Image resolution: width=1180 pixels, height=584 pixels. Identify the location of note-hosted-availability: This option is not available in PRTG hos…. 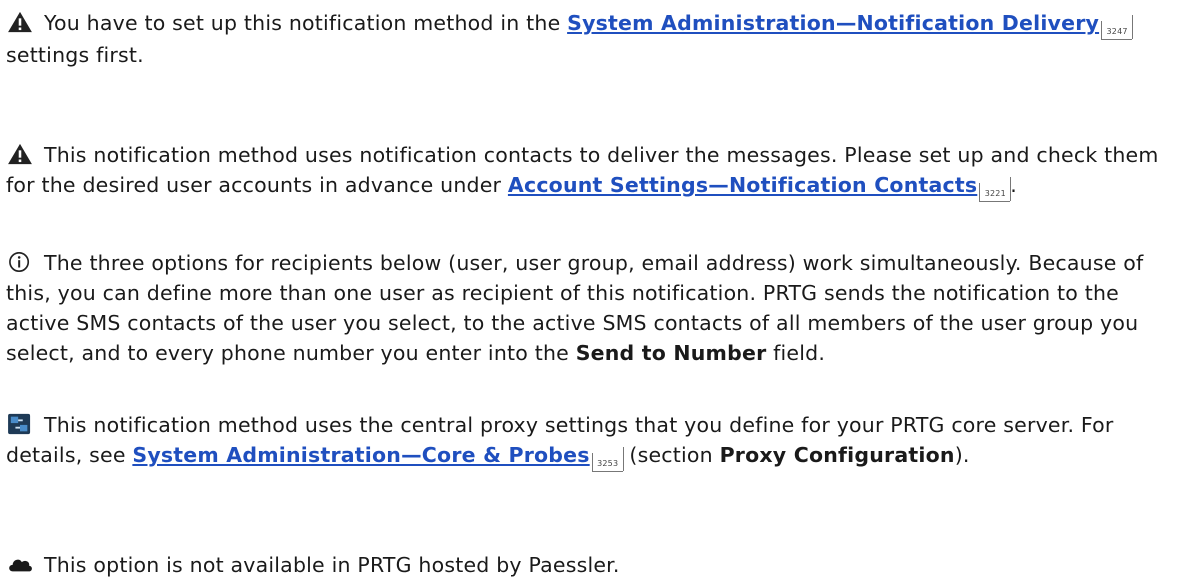
(589, 565).